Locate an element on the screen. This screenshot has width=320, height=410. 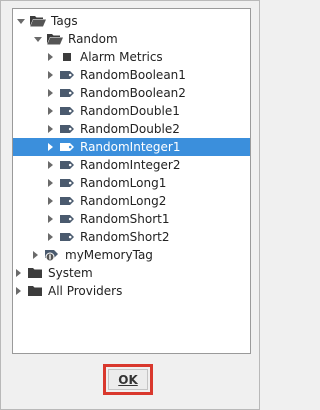
tree-node-label: Random is located at coordinates (93, 39).